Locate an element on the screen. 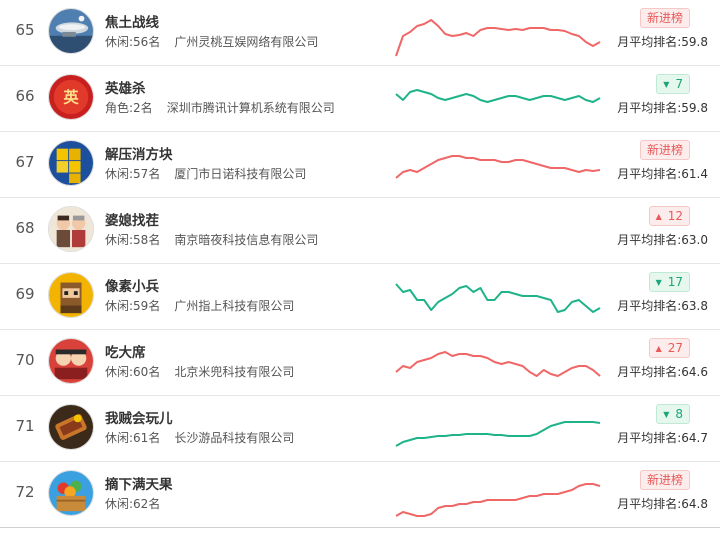 Image resolution: width=720 pixels, height=540 pixels. rank-number: 68 is located at coordinates (25, 228).